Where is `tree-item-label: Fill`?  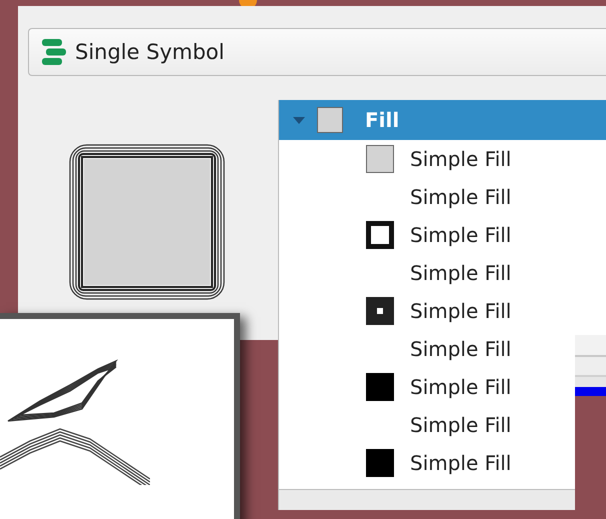 tree-item-label: Fill is located at coordinates (382, 120).